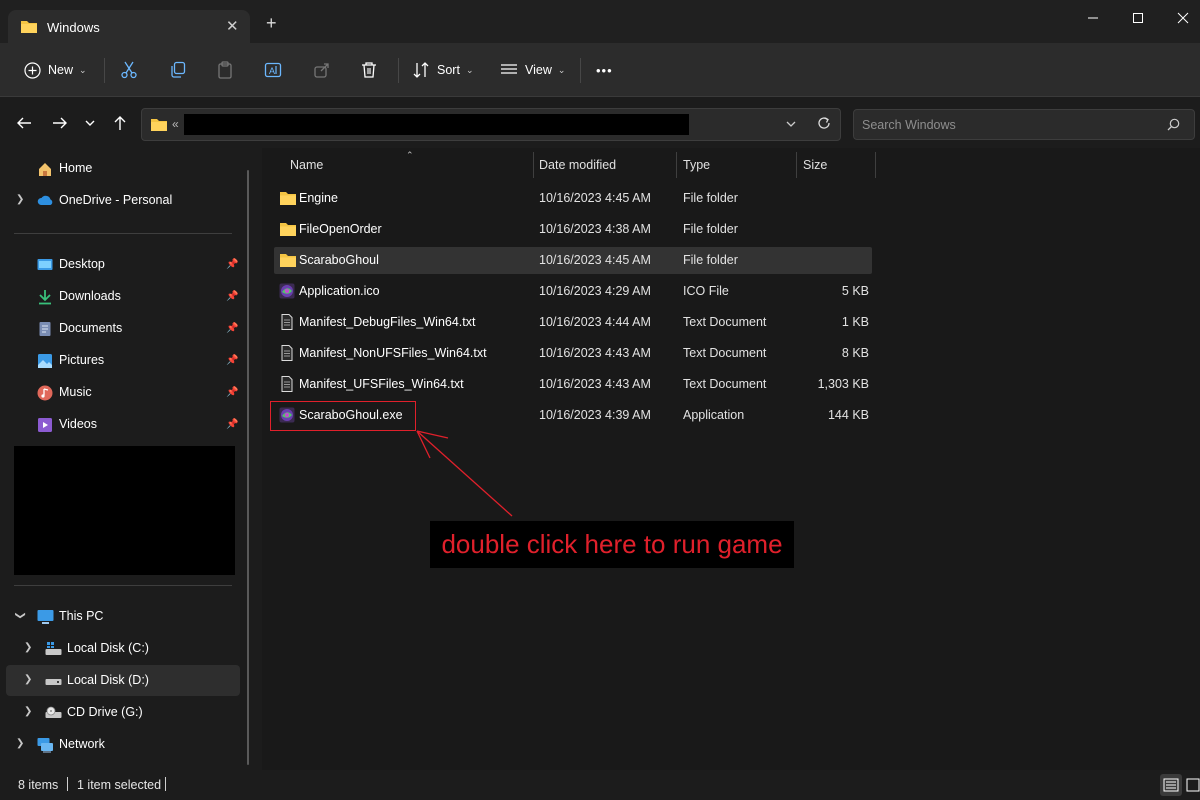 Image resolution: width=1200 pixels, height=800 pixels. Describe the element at coordinates (120, 360) in the screenshot. I see `sidebar-item-pictures: Pictures 📌` at that location.